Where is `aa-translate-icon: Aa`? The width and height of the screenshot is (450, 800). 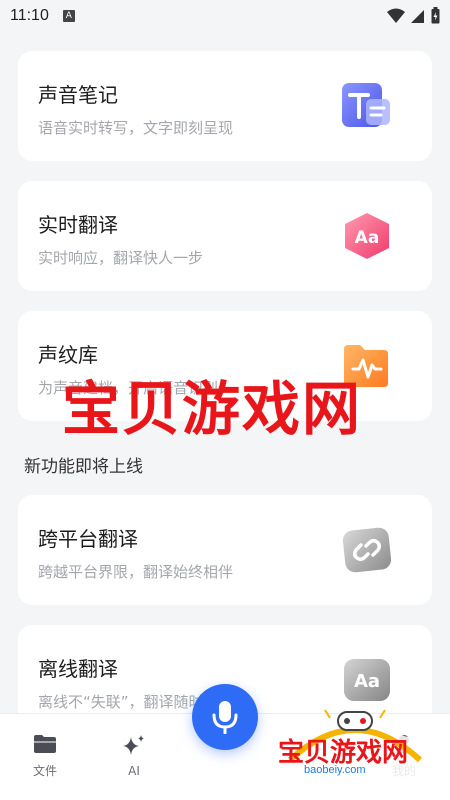
aa-translate-icon: Aa is located at coordinates (367, 236).